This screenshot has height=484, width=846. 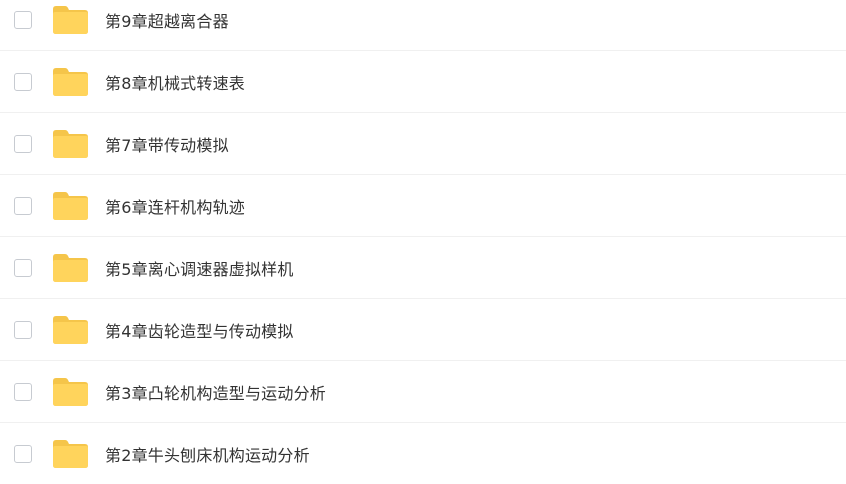 I want to click on file-name: 第3章凸轮机构造型与运动分析, so click(x=215, y=392).